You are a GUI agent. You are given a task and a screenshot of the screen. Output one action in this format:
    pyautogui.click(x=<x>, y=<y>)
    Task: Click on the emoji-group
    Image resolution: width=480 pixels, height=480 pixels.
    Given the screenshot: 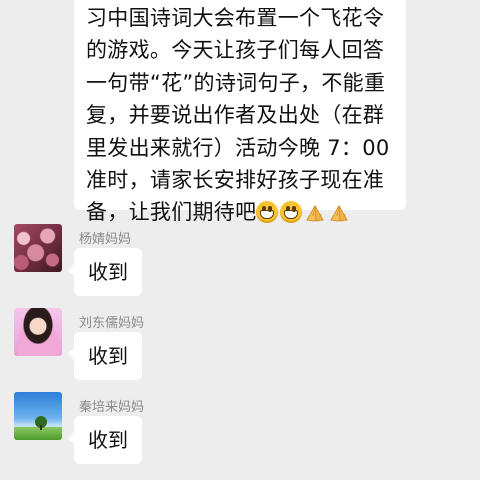 What is the action you would take?
    pyautogui.click(x=303, y=212)
    